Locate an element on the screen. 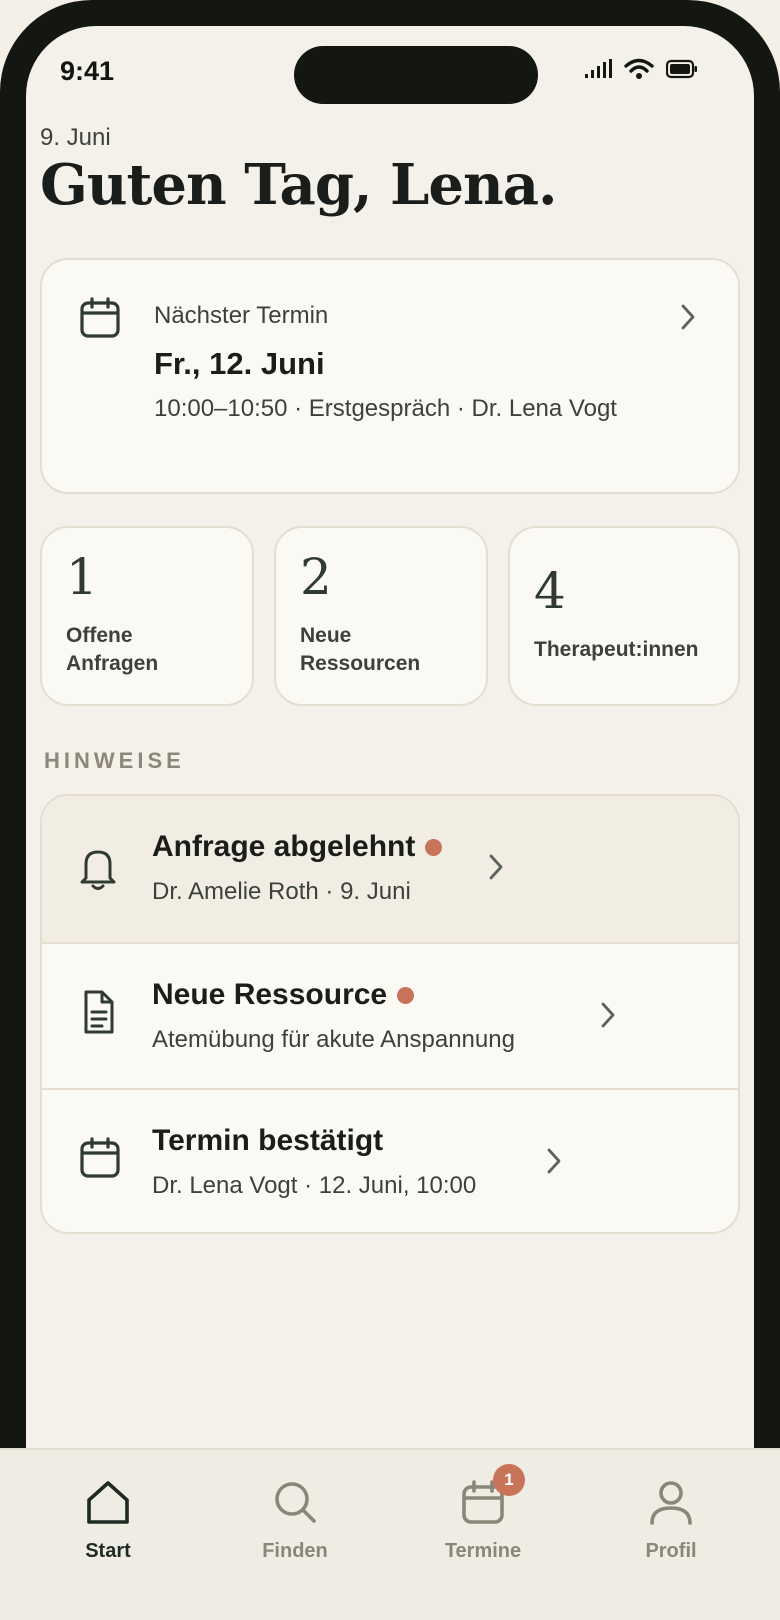 The width and height of the screenshot is (780, 1620). search-icon is located at coordinates (295, 1502).